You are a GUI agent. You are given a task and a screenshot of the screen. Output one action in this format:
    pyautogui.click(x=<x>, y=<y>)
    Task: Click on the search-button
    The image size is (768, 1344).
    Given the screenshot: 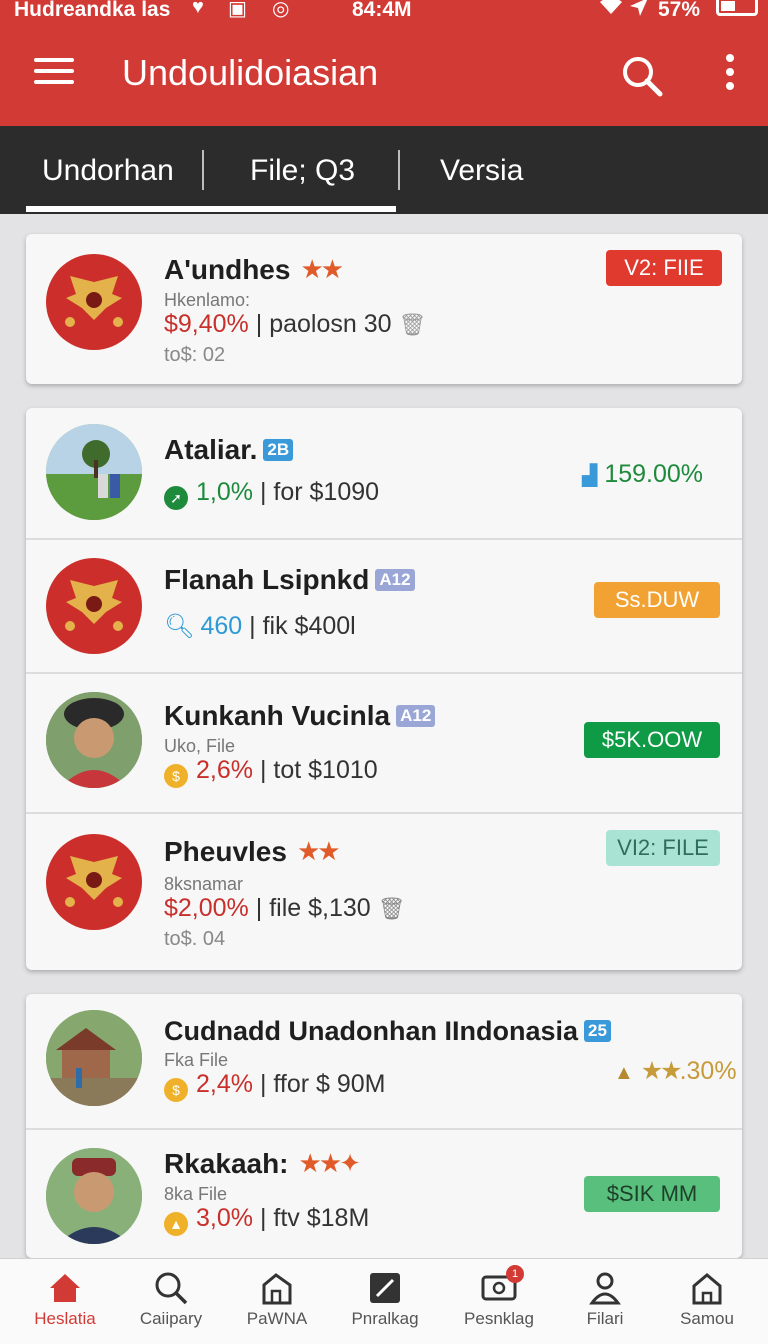 What is the action you would take?
    pyautogui.click(x=642, y=76)
    